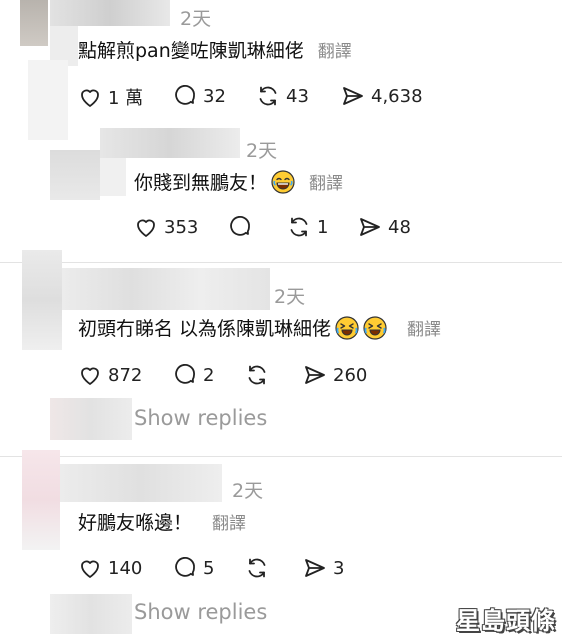 The height and width of the screenshot is (644, 562). I want to click on reply-count: 2, so click(209, 375).